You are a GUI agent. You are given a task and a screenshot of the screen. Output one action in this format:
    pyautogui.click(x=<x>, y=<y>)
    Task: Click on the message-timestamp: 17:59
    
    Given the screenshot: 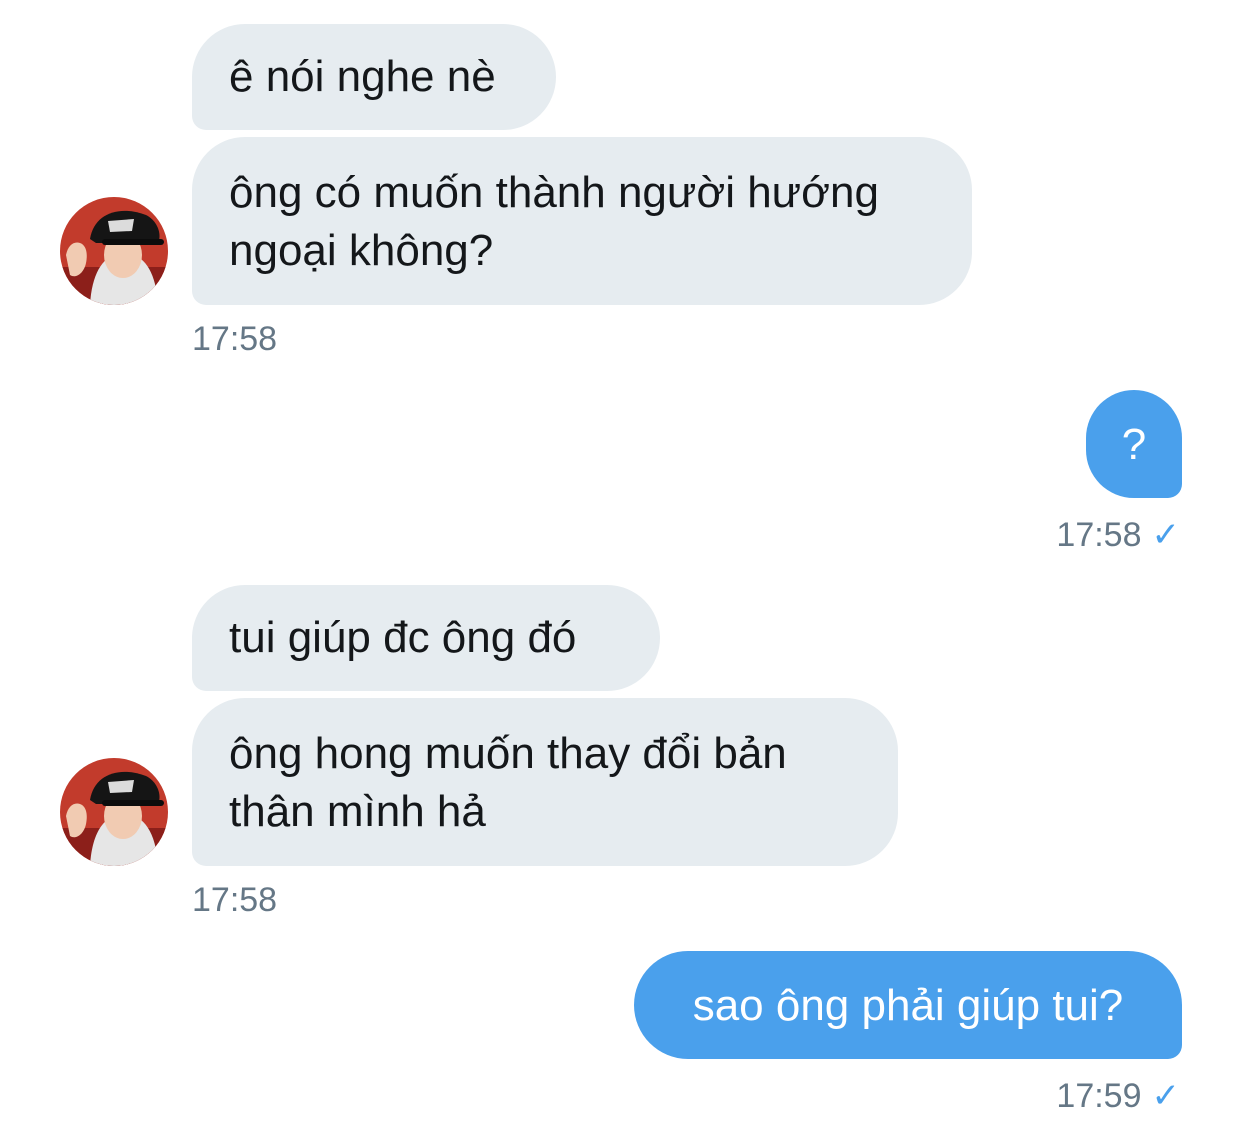 What is the action you would take?
    pyautogui.click(x=1099, y=1096)
    